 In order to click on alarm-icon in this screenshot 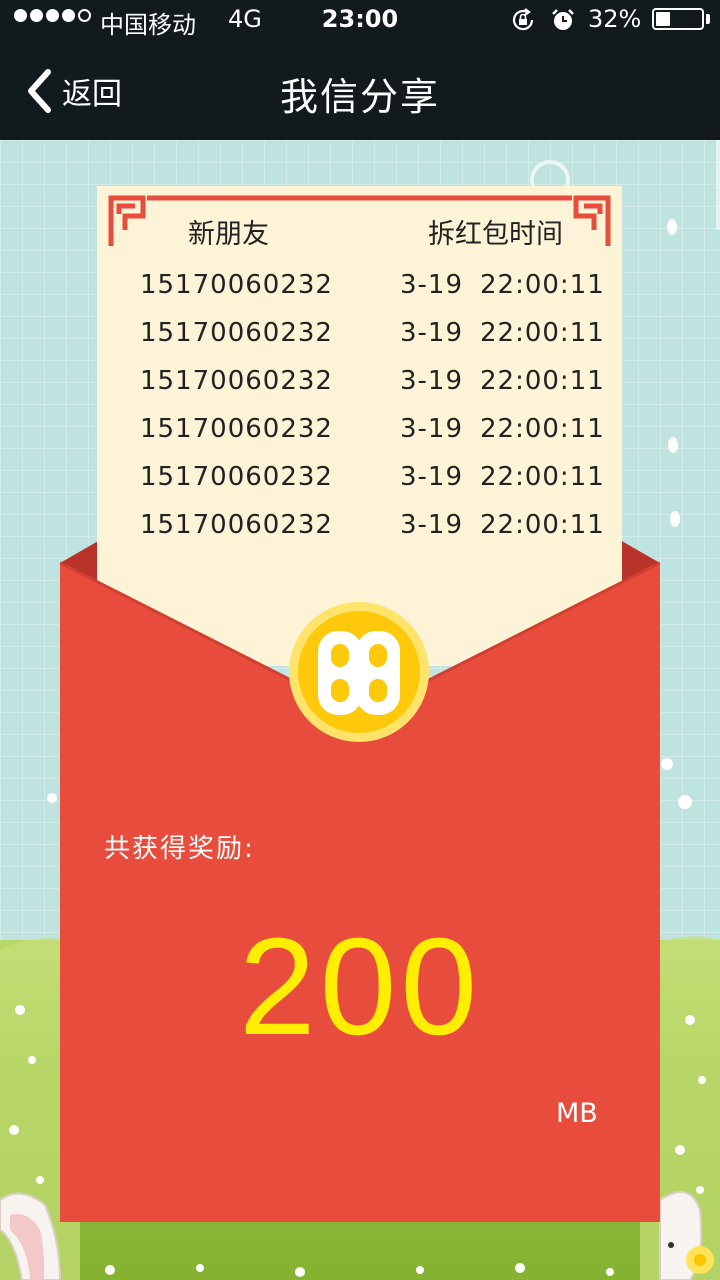, I will do `click(563, 19)`.